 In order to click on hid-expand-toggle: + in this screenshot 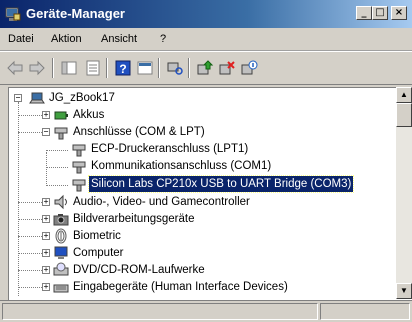, I will do `click(46, 287)`.